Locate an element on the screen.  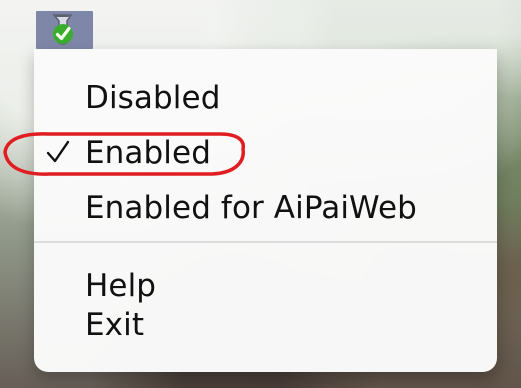
menu-item-enabled-for-aipaiweb: Enabled for AiPaiWeb is located at coordinates (251, 208).